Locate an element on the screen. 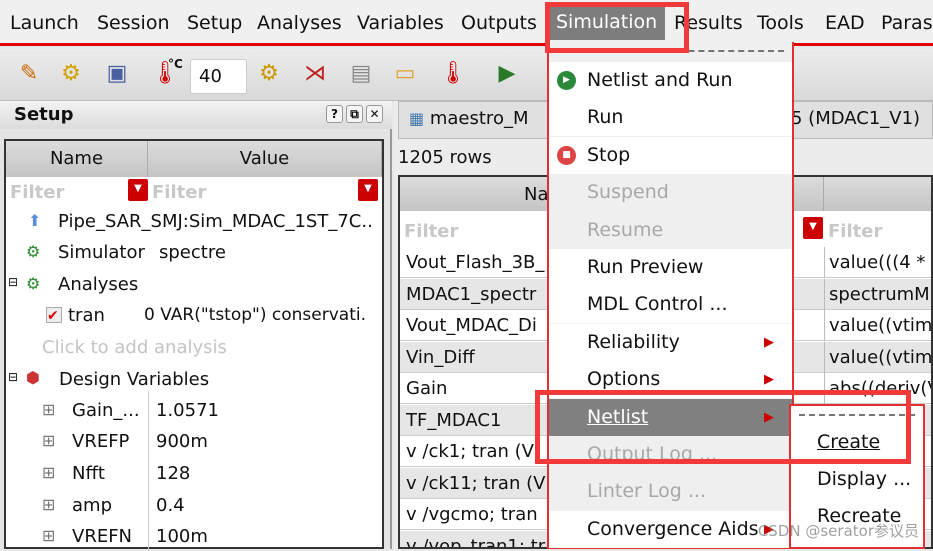 The height and width of the screenshot is (551, 933). menu-item-label: Options is located at coordinates (624, 379).